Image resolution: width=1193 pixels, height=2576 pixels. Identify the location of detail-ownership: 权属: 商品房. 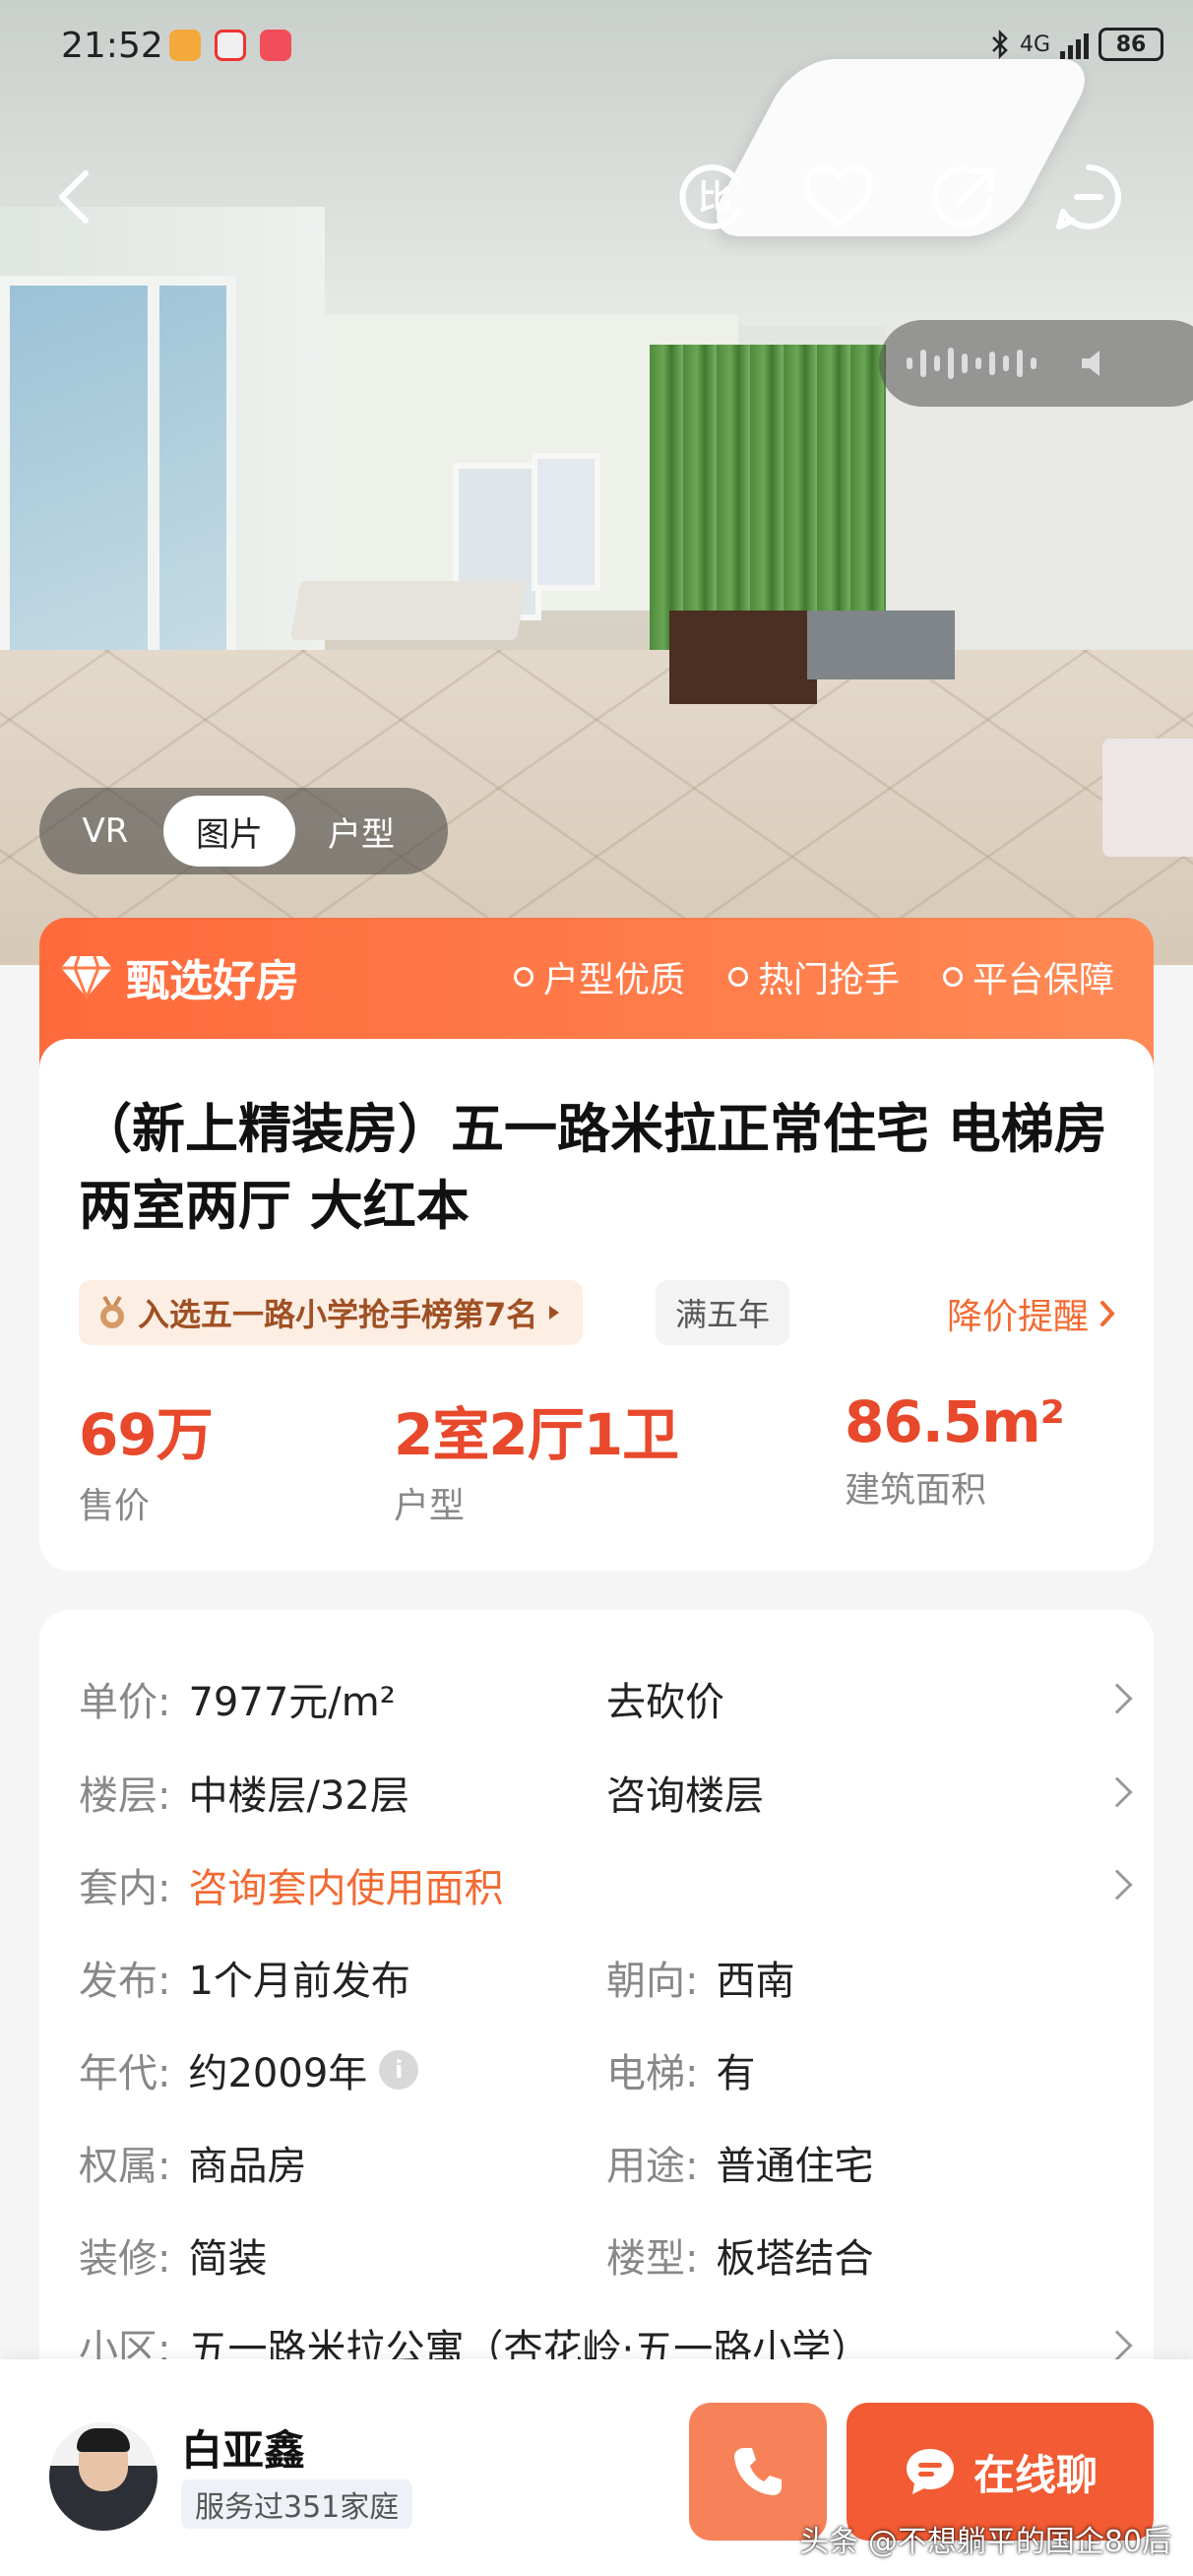
(192, 2162).